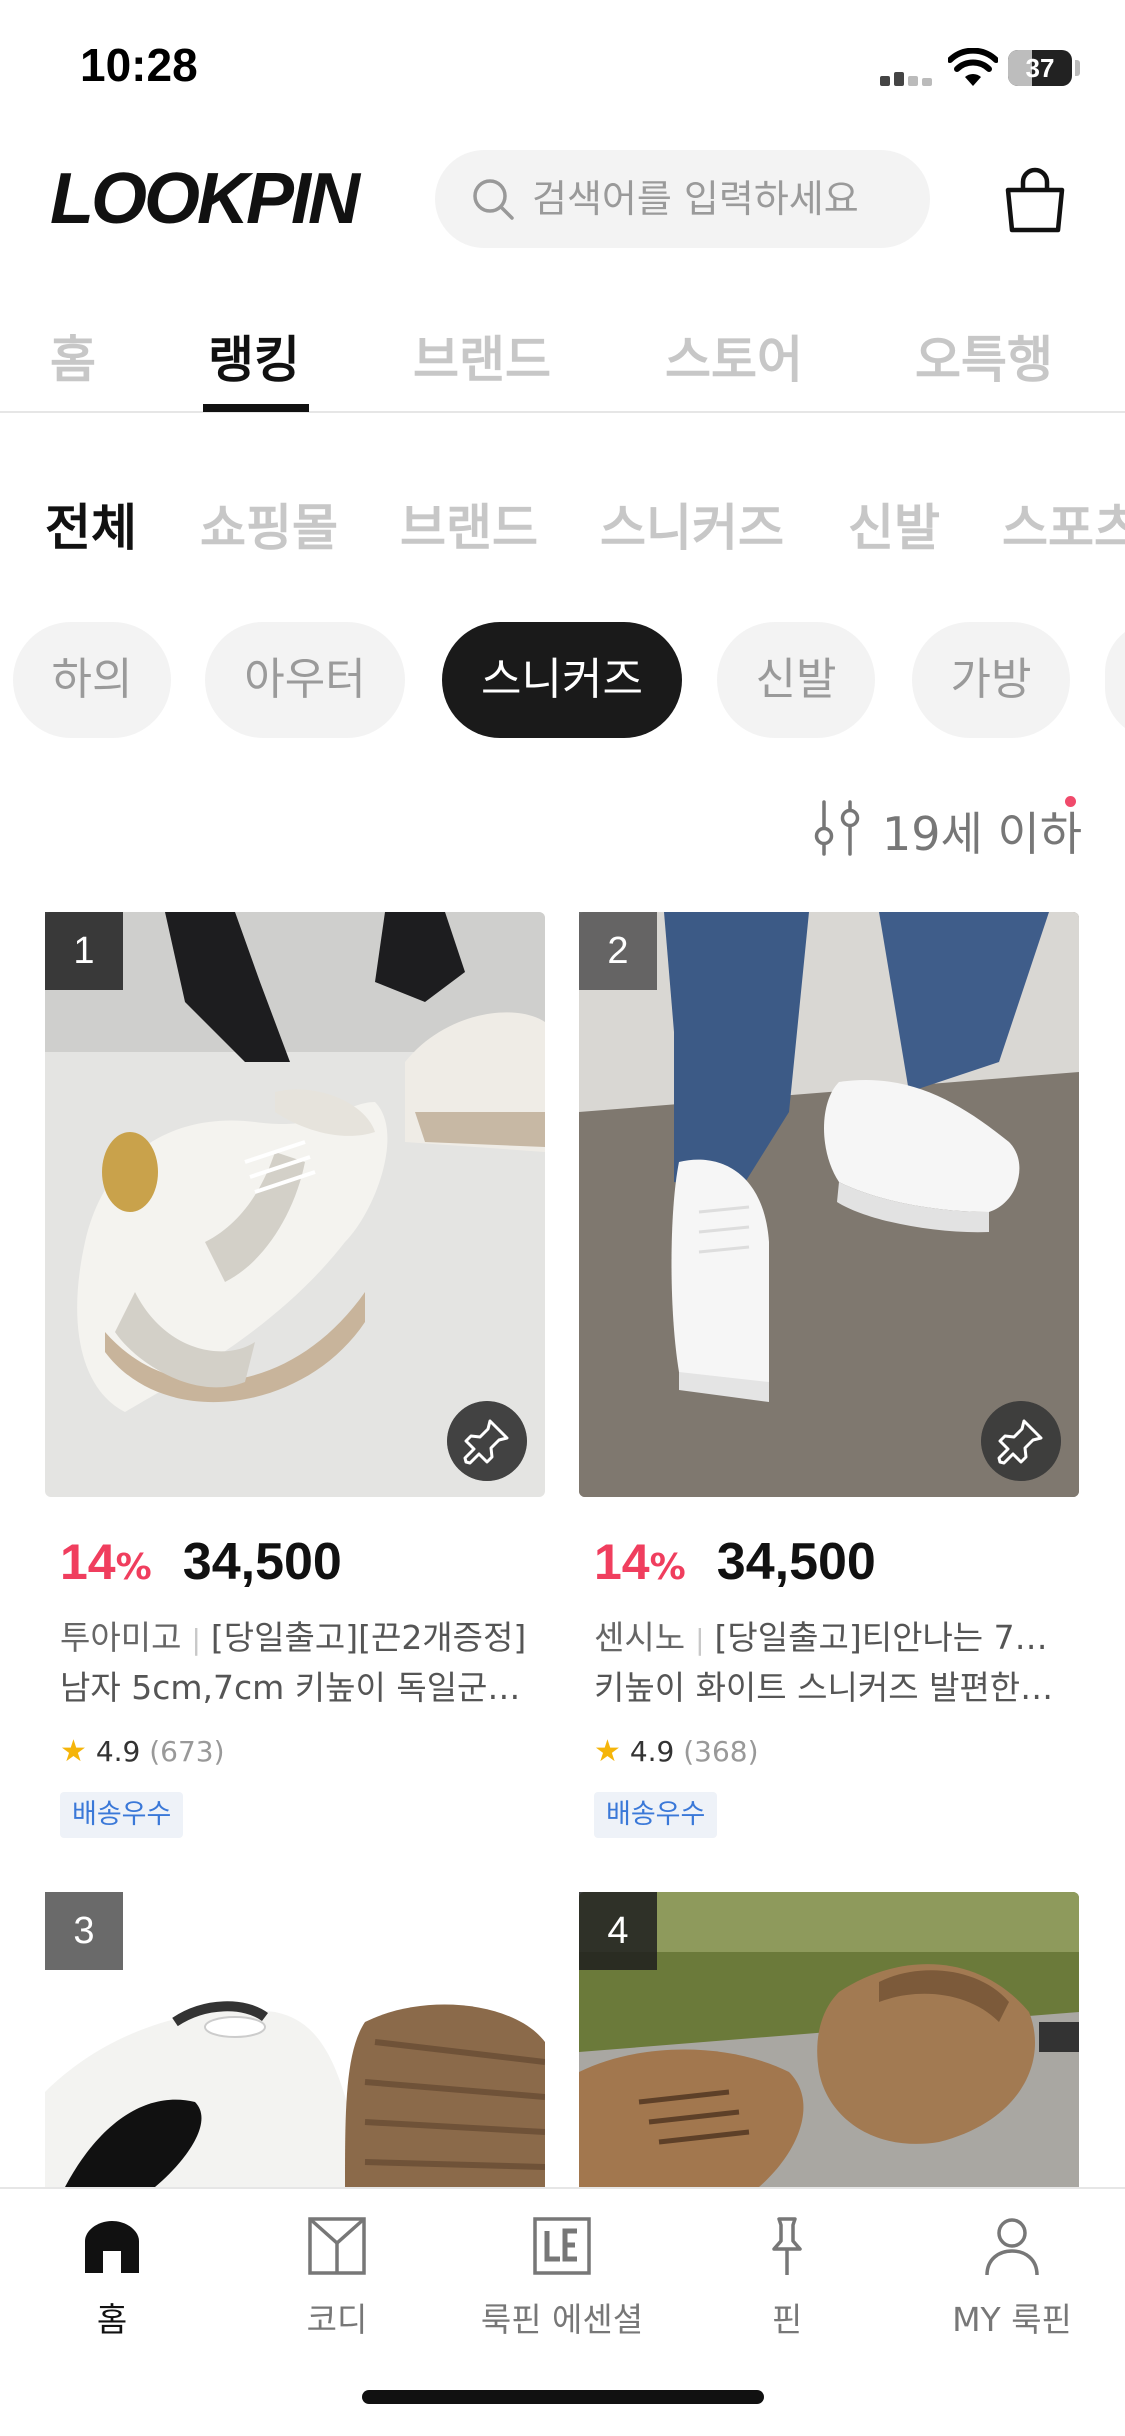 The image size is (1125, 2436). What do you see at coordinates (493, 199) in the screenshot?
I see `search-icon` at bounding box center [493, 199].